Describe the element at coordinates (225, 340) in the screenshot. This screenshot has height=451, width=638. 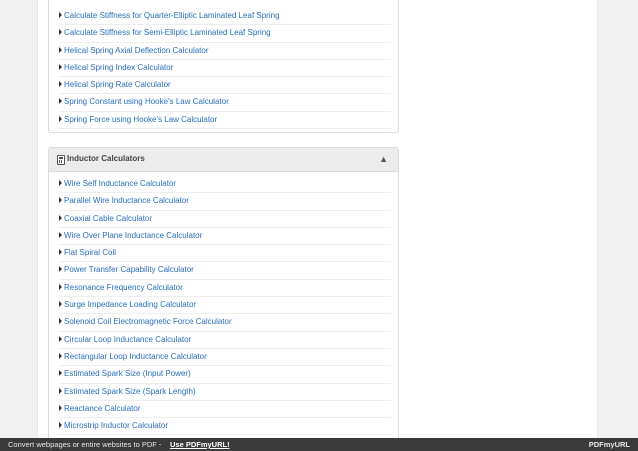
I see `list-item: Circular Loop Inductance Calculator` at that location.